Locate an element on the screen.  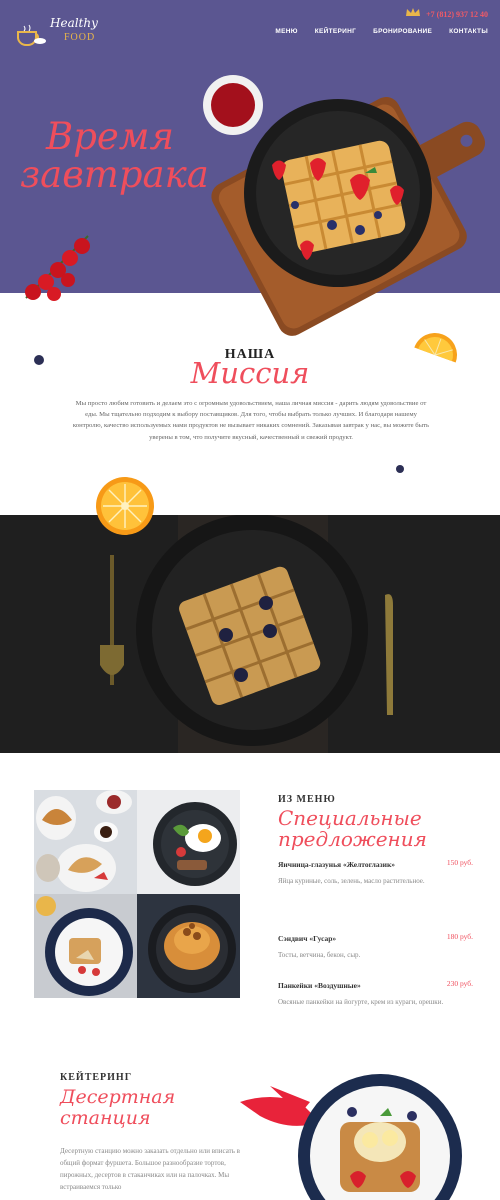
nav-catering: КЕЙТЕРИНГ is located at coordinates (335, 31).